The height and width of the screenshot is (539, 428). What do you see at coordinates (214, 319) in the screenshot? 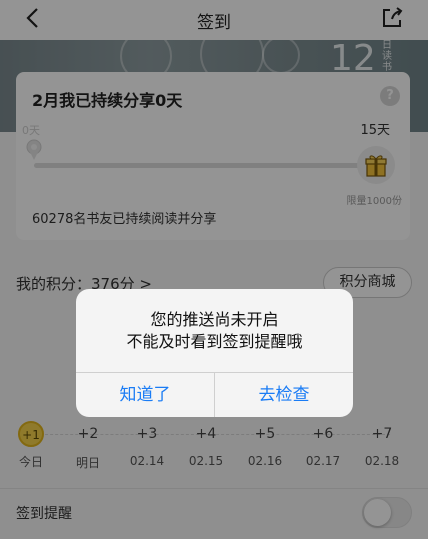
I see `dialog-message-line: 您的推送尚未开启` at bounding box center [214, 319].